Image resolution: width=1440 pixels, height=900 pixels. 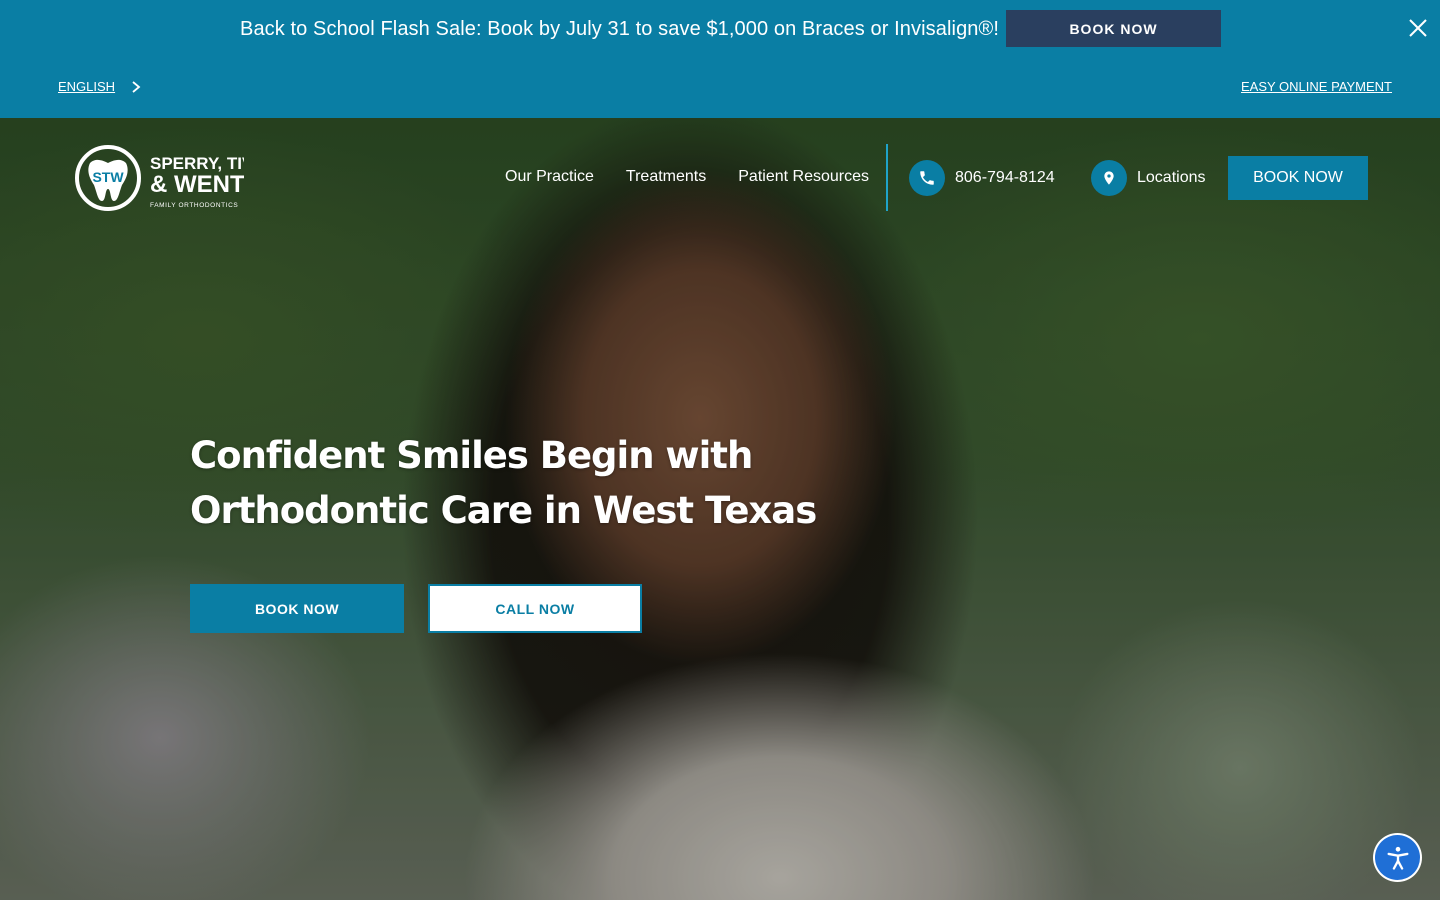 I want to click on svg-text: STW, so click(x=108, y=177).